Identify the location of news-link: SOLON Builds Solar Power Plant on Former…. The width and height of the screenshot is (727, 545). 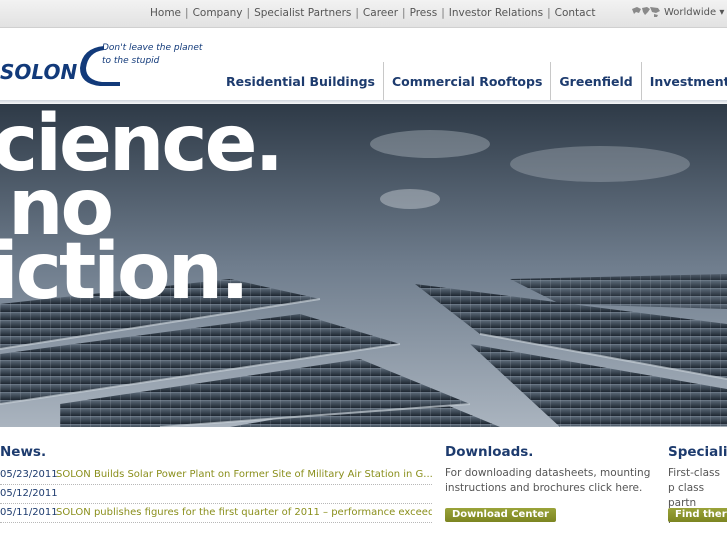
(244, 474).